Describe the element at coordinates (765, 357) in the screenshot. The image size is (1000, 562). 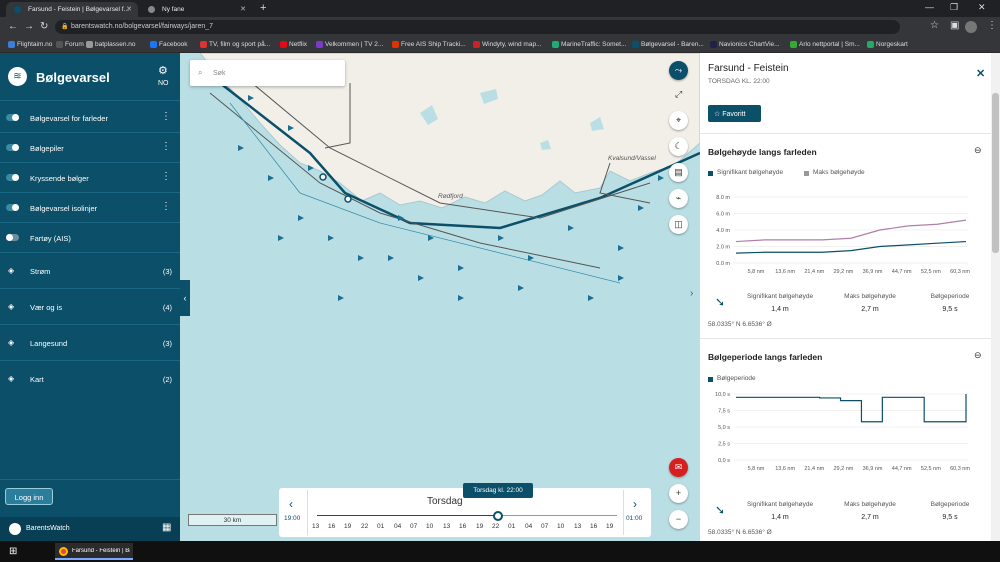
I see `section-title: Bølgeperiode langs farleden` at that location.